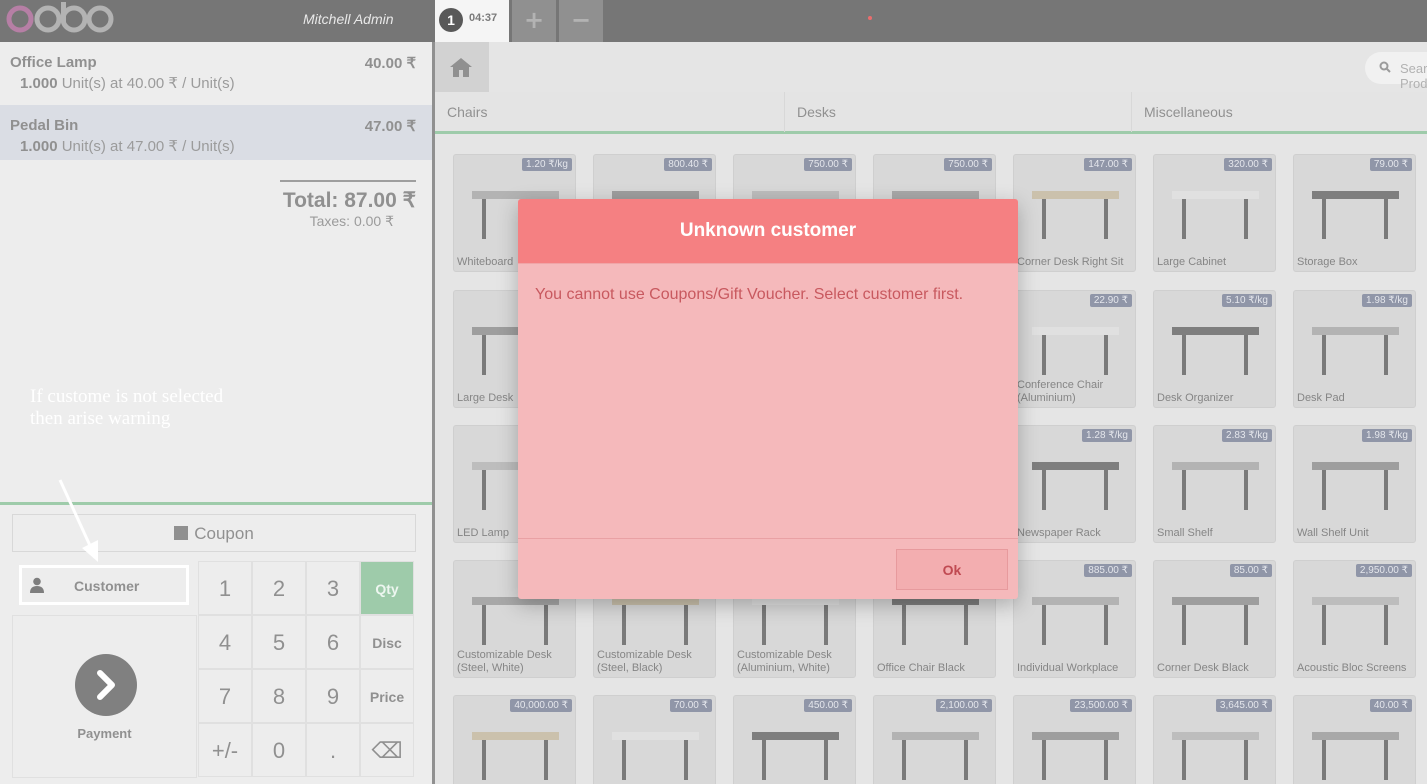 This screenshot has height=784, width=1427. Describe the element at coordinates (768, 231) in the screenshot. I see `dialog-title: Unknown customer` at that location.